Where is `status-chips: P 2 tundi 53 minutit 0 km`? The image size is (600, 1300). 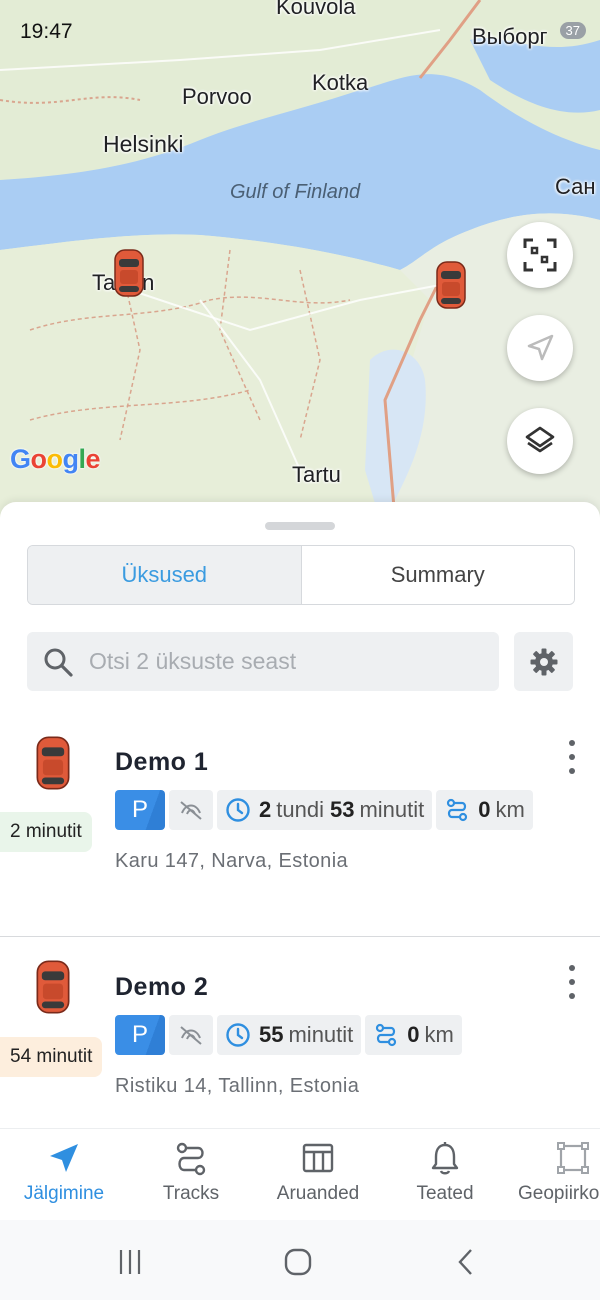
status-chips: P 2 tundi 53 minutit 0 km is located at coordinates (324, 810).